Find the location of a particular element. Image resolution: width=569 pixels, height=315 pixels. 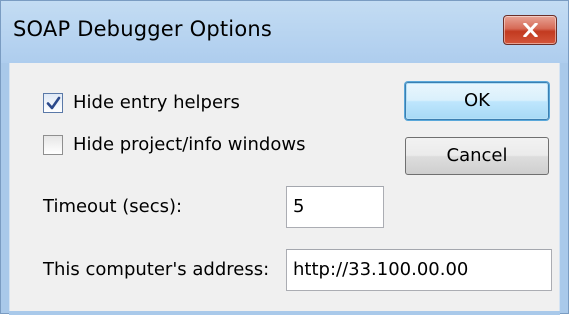

timeout-input: 5 is located at coordinates (335, 207).